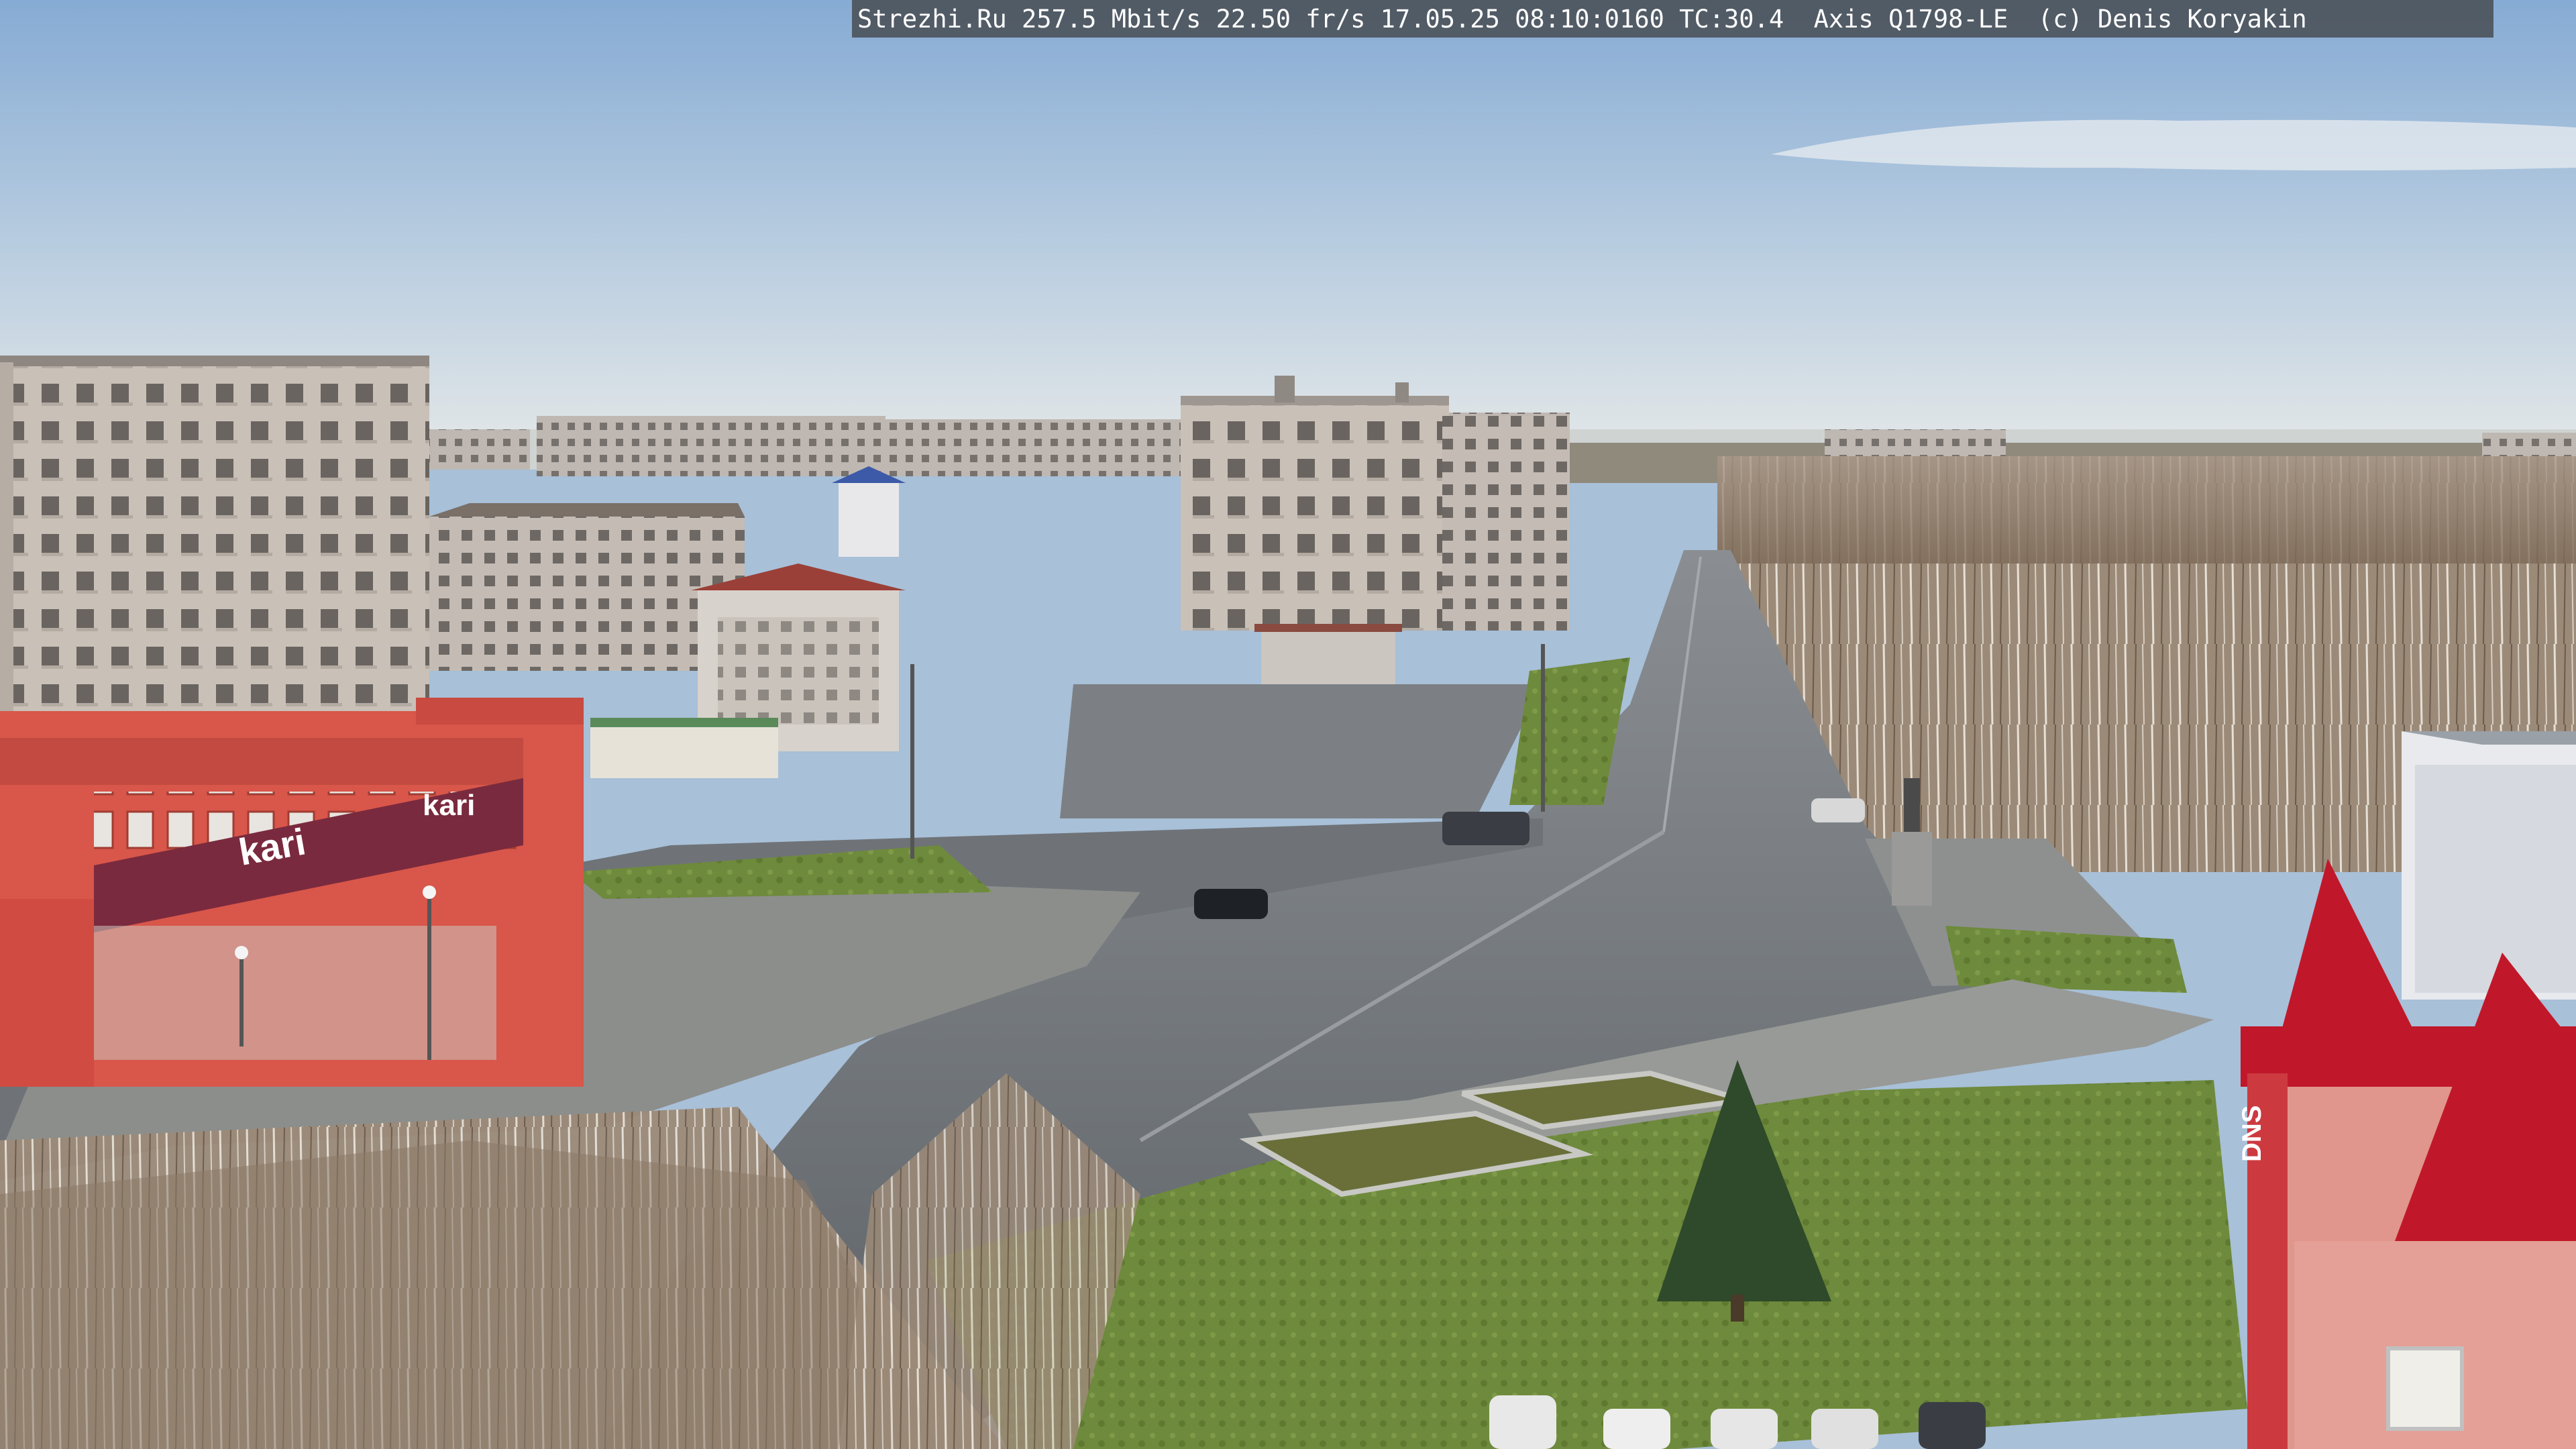 This screenshot has height=1449, width=2576. Describe the element at coordinates (2146, 510) in the screenshot. I see `forest-canopy-right` at that location.